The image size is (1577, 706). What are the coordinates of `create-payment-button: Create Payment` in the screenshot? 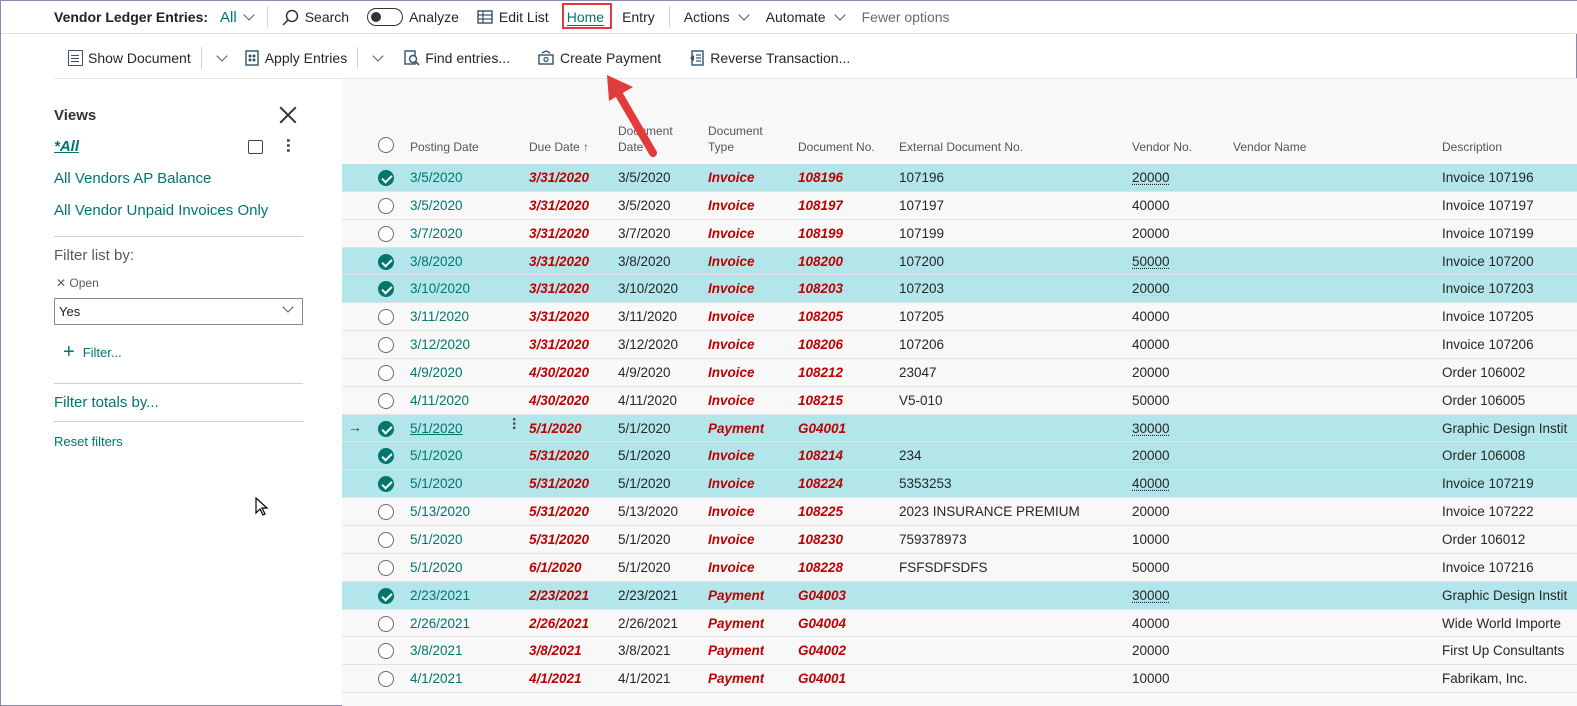 It's located at (599, 58).